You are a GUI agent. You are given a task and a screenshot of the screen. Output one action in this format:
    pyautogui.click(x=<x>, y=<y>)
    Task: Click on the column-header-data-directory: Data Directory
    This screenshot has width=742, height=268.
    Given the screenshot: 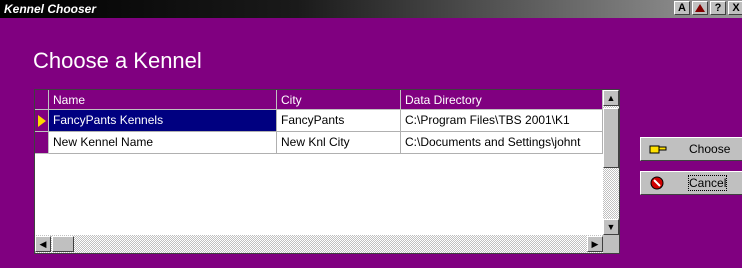 What is the action you would take?
    pyautogui.click(x=502, y=100)
    